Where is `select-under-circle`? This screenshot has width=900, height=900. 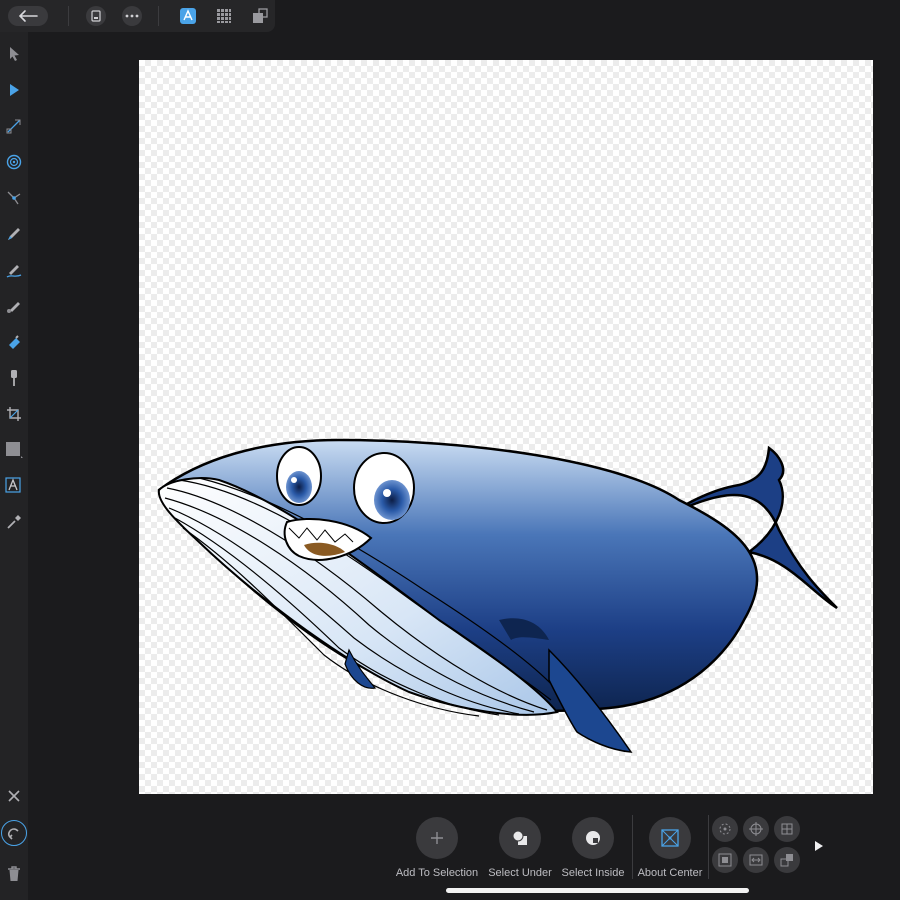 select-under-circle is located at coordinates (520, 838).